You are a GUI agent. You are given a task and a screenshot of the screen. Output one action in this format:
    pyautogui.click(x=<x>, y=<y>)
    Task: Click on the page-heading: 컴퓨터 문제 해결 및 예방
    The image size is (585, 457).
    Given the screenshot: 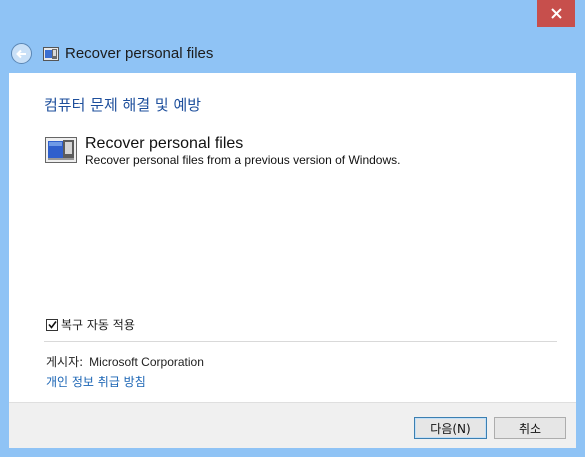 What is the action you would take?
    pyautogui.click(x=123, y=105)
    